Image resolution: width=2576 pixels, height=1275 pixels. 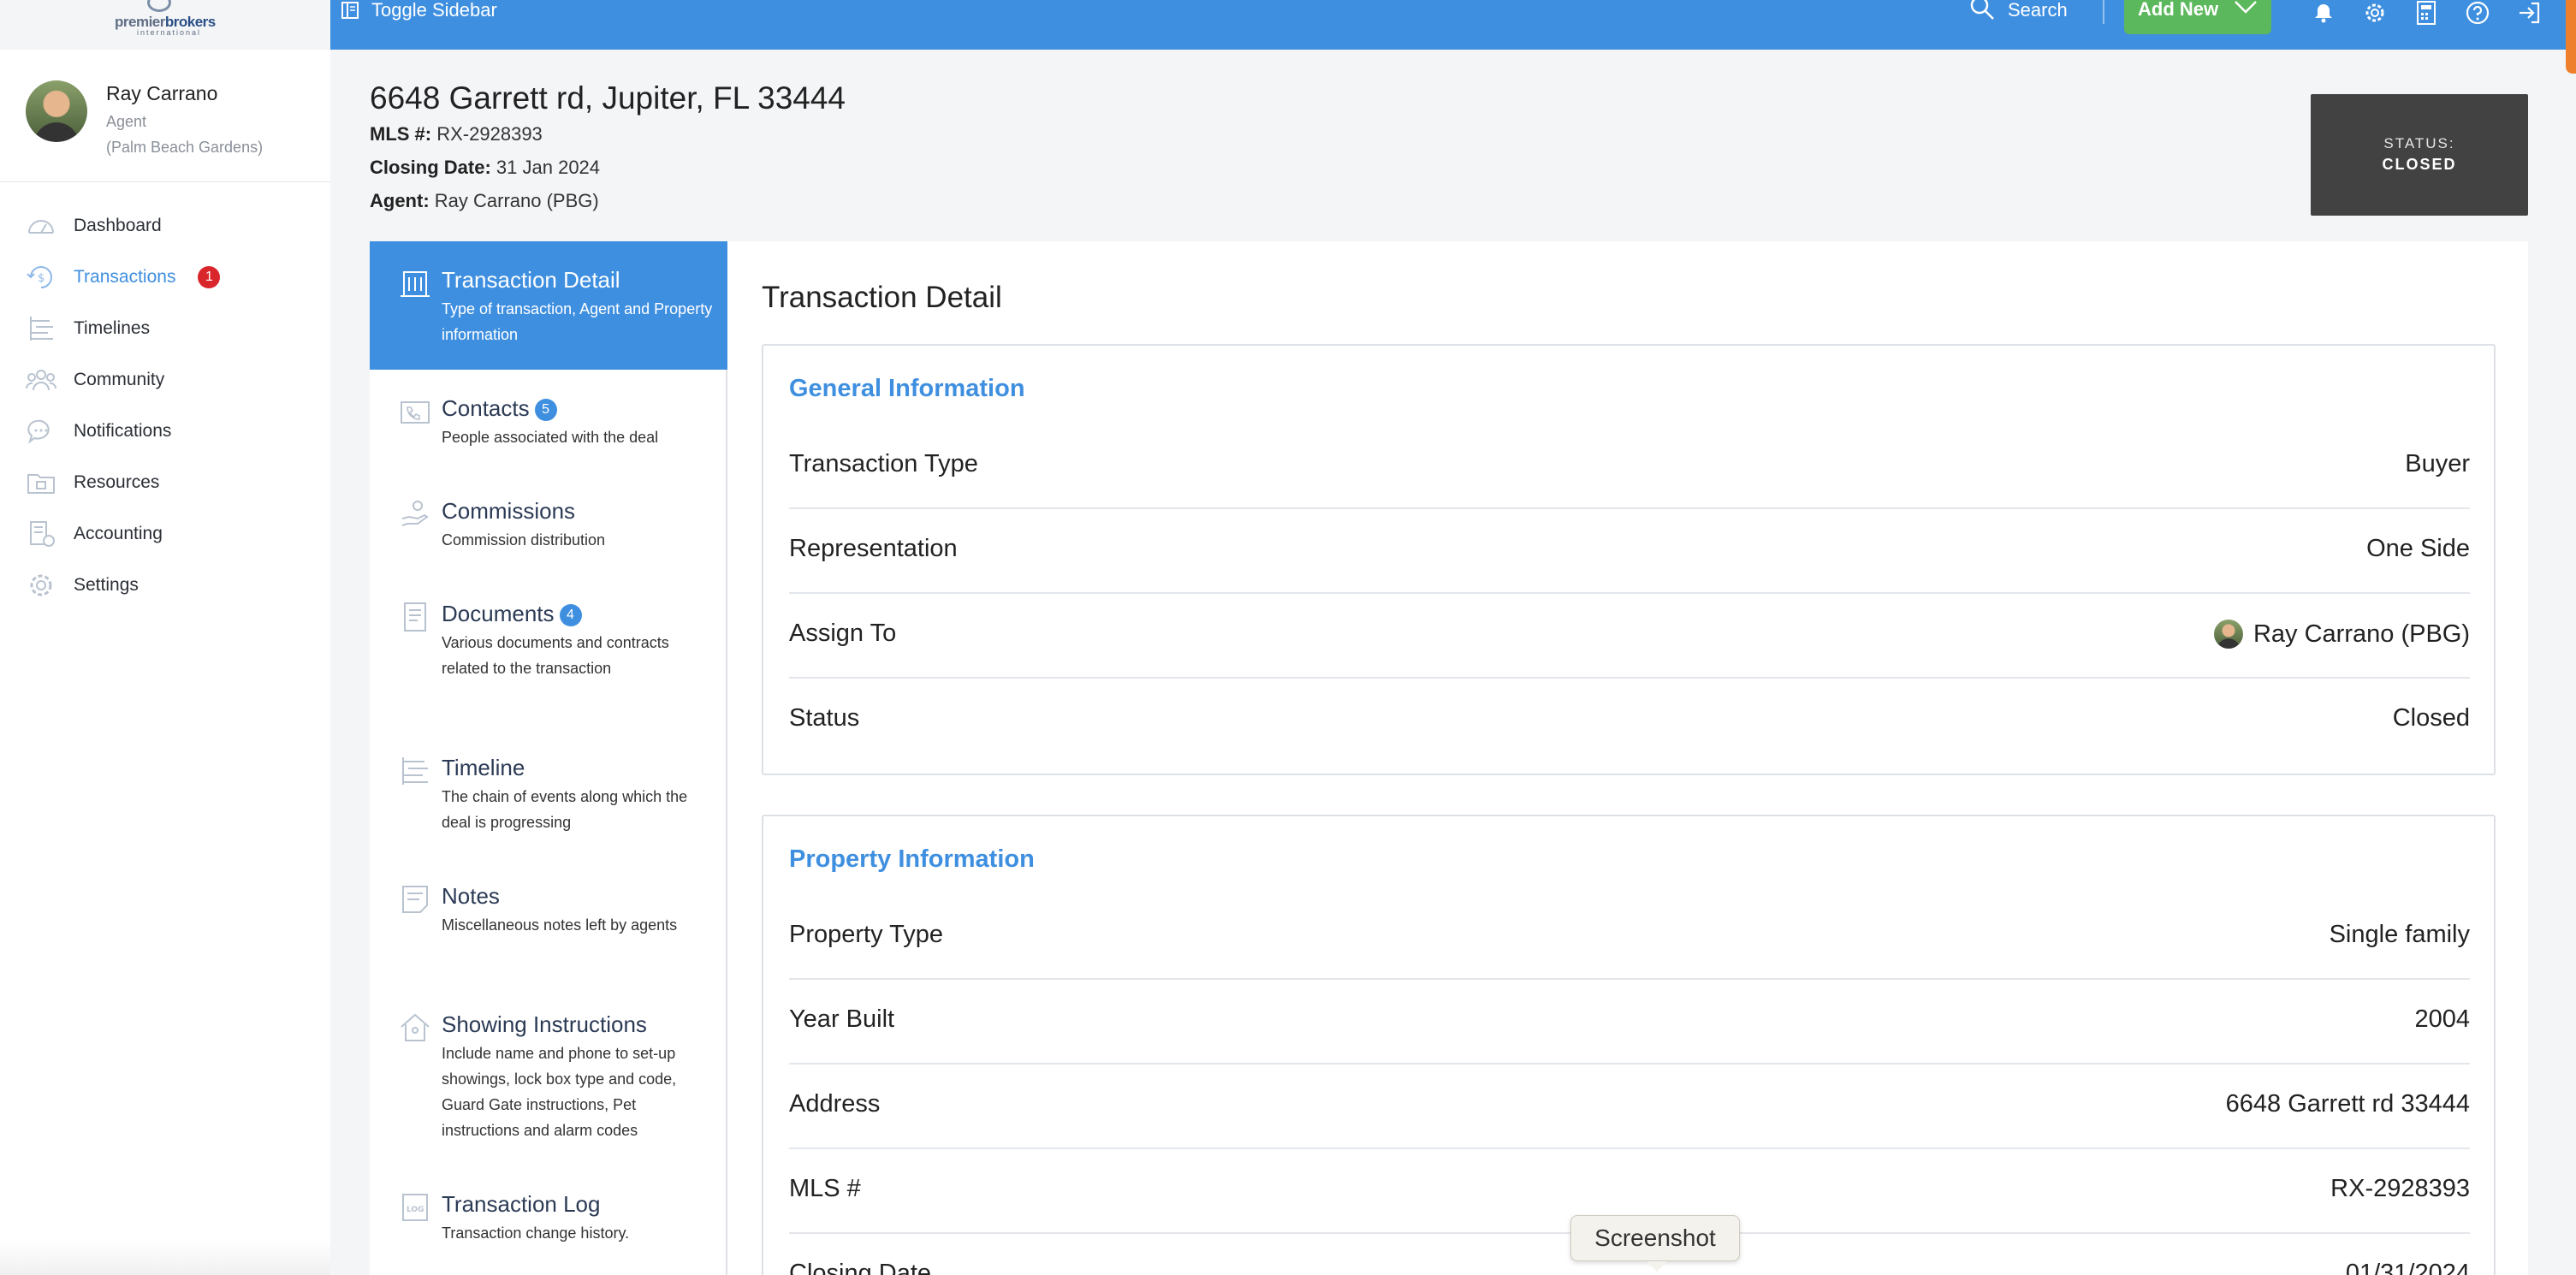 What do you see at coordinates (41, 585) in the screenshot?
I see `settings-icon` at bounding box center [41, 585].